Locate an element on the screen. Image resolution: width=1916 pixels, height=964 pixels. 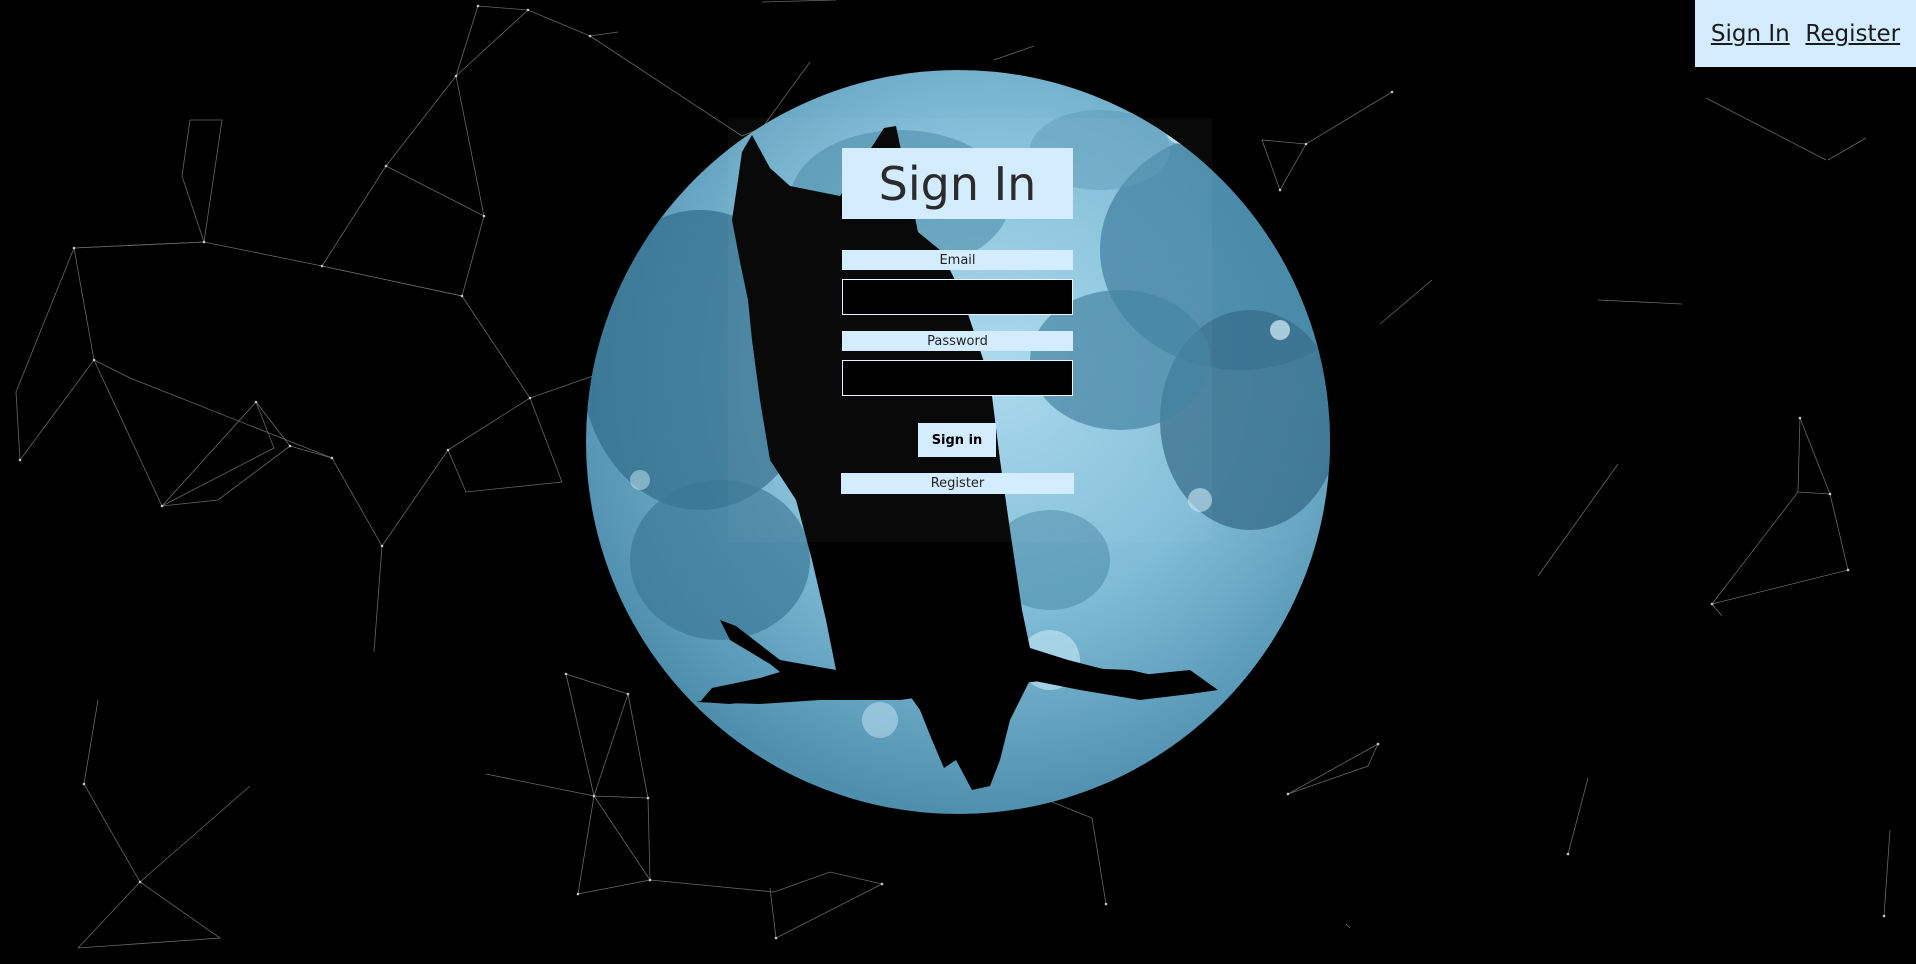
page-title: Sign In is located at coordinates (957, 183).